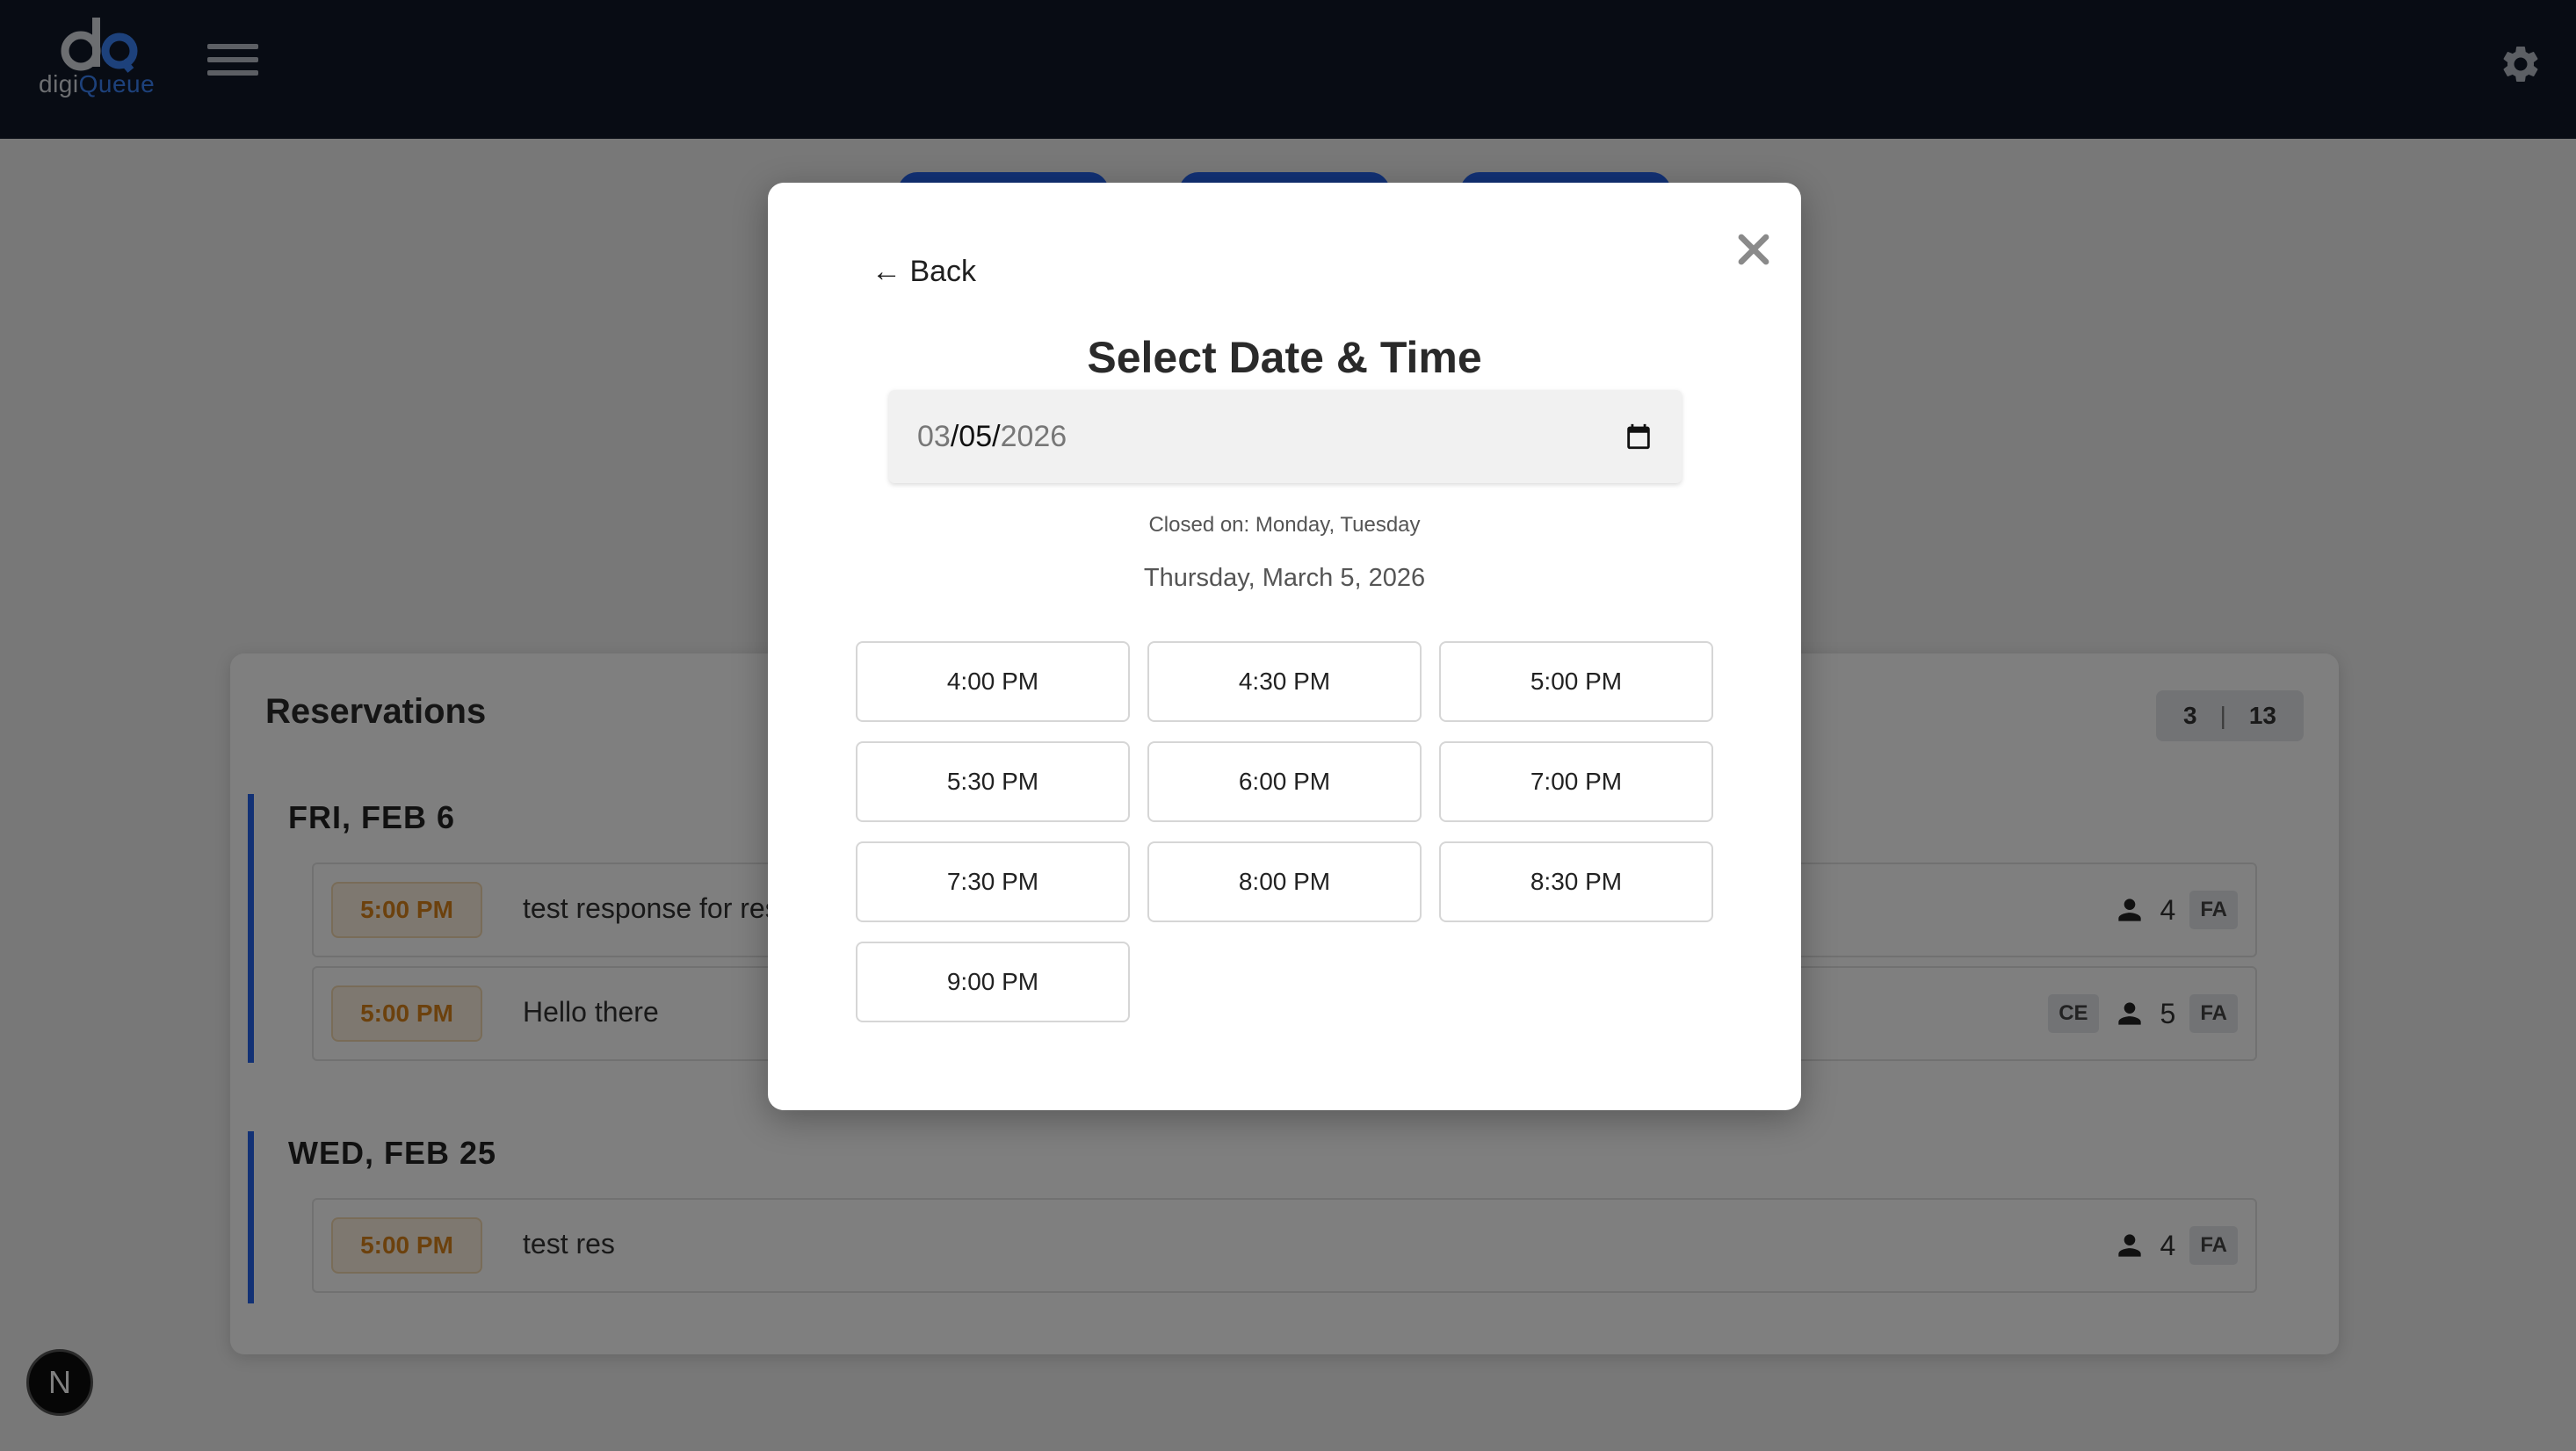 The height and width of the screenshot is (1451, 2576). What do you see at coordinates (1753, 249) in the screenshot?
I see `close-icon` at bounding box center [1753, 249].